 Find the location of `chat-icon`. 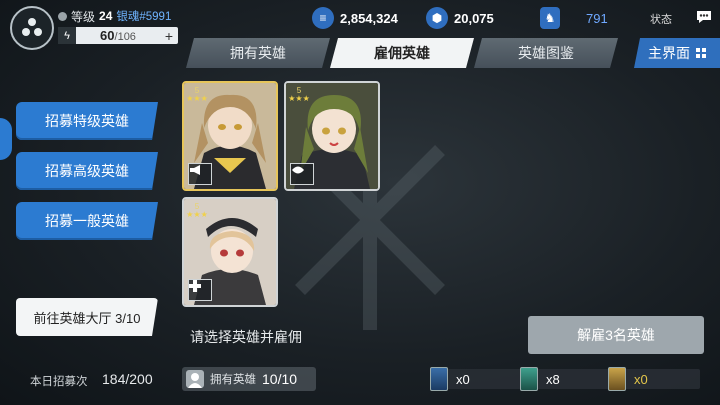

chat-icon is located at coordinates (704, 17).